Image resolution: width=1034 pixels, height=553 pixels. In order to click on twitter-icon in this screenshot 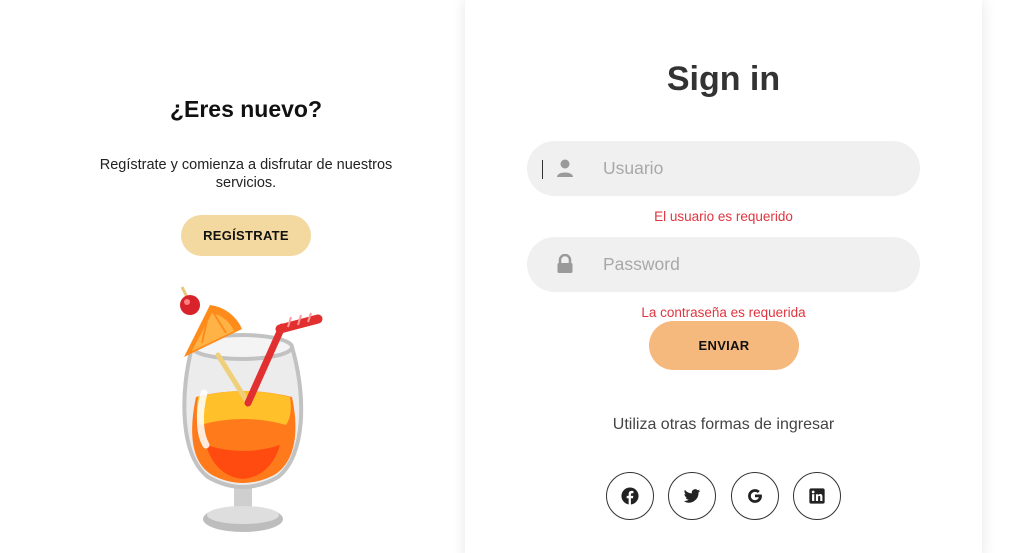, I will do `click(692, 496)`.